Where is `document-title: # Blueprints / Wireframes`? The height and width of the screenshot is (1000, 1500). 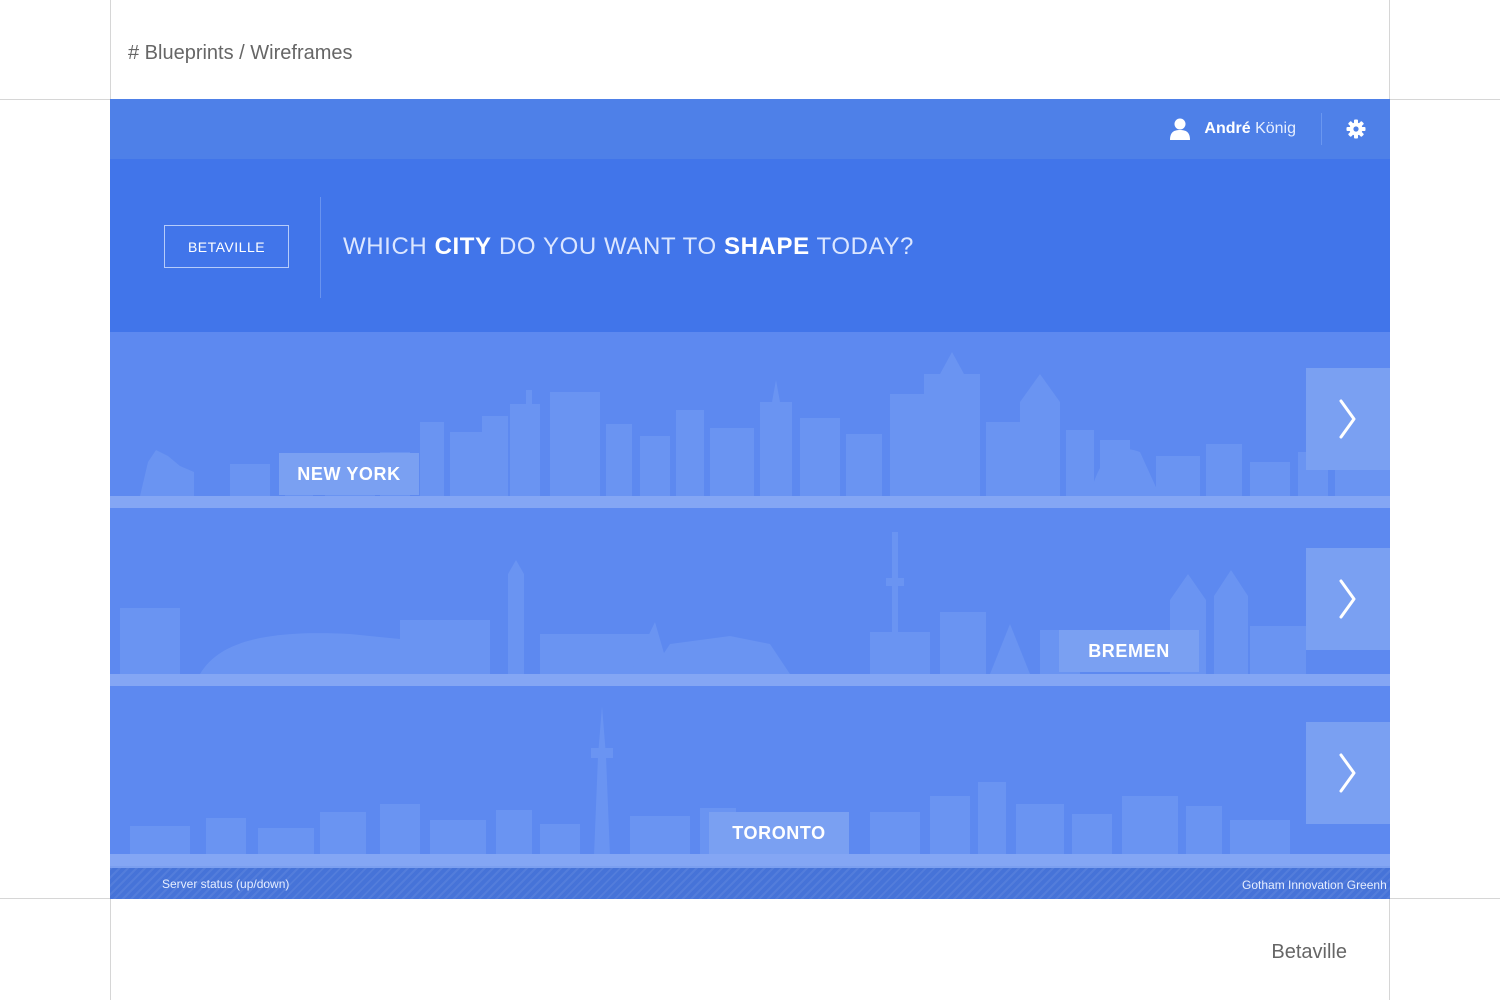
document-title: # Blueprints / Wireframes is located at coordinates (240, 53).